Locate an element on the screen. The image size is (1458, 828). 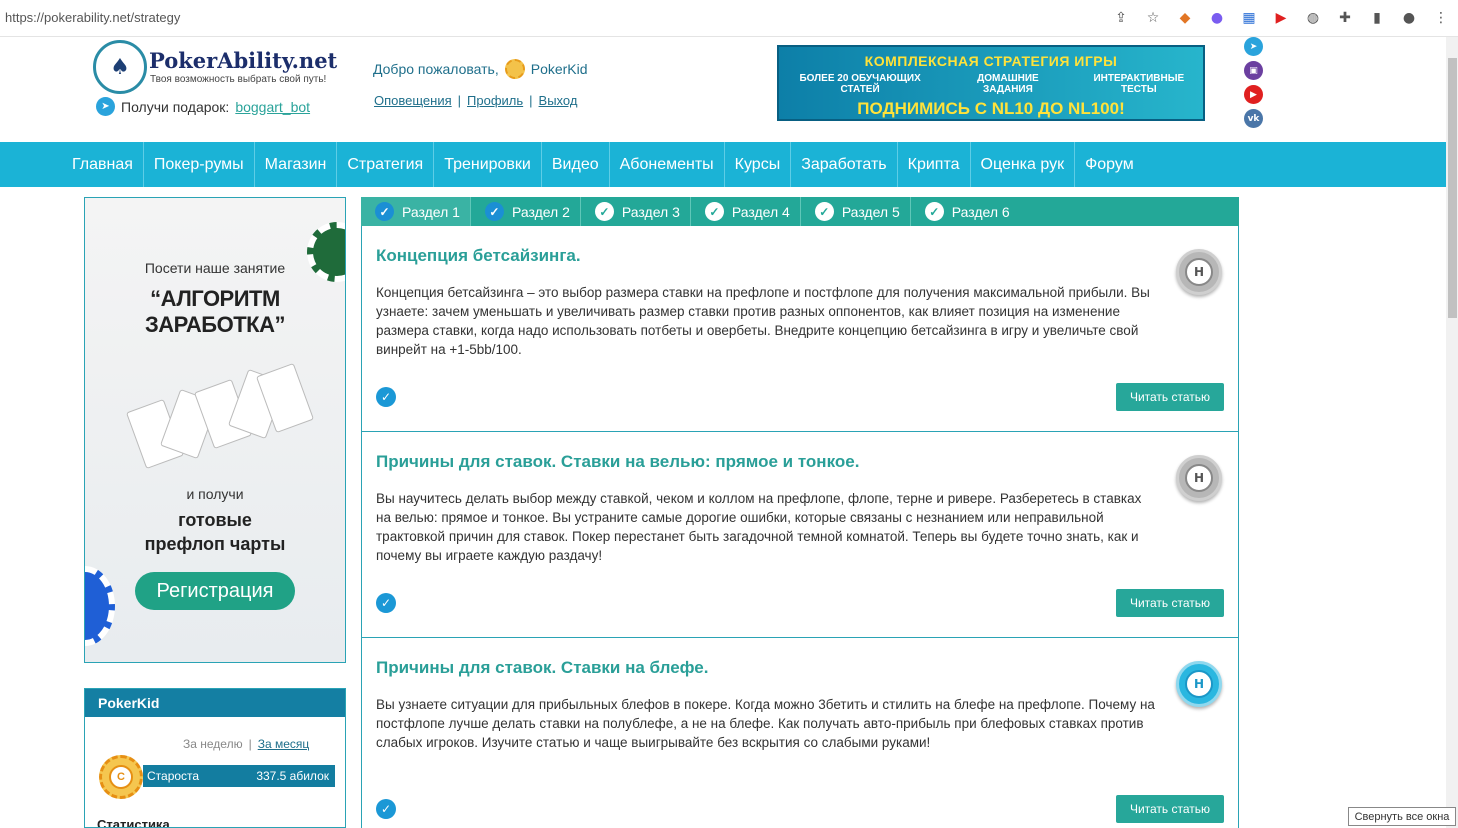
banner-slogan: ПОДНИМИСЬ С NL10 ДО NL100! is located at coordinates (991, 108).